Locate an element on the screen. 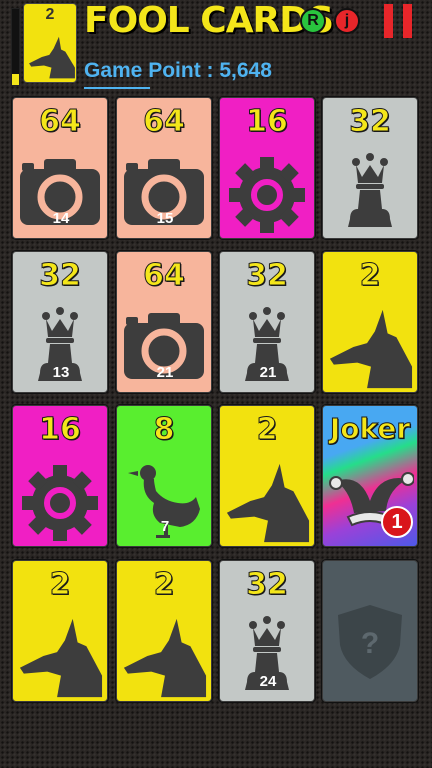 The height and width of the screenshot is (768, 432). card-number: 15 is located at coordinates (165, 218).